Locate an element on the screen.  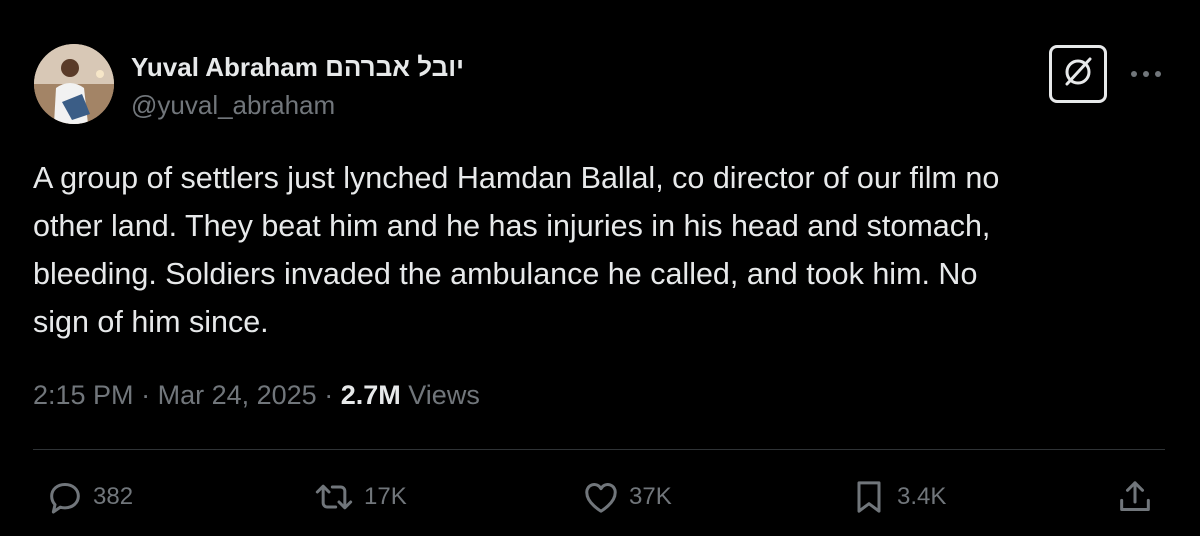
repost-icon is located at coordinates (334, 497).